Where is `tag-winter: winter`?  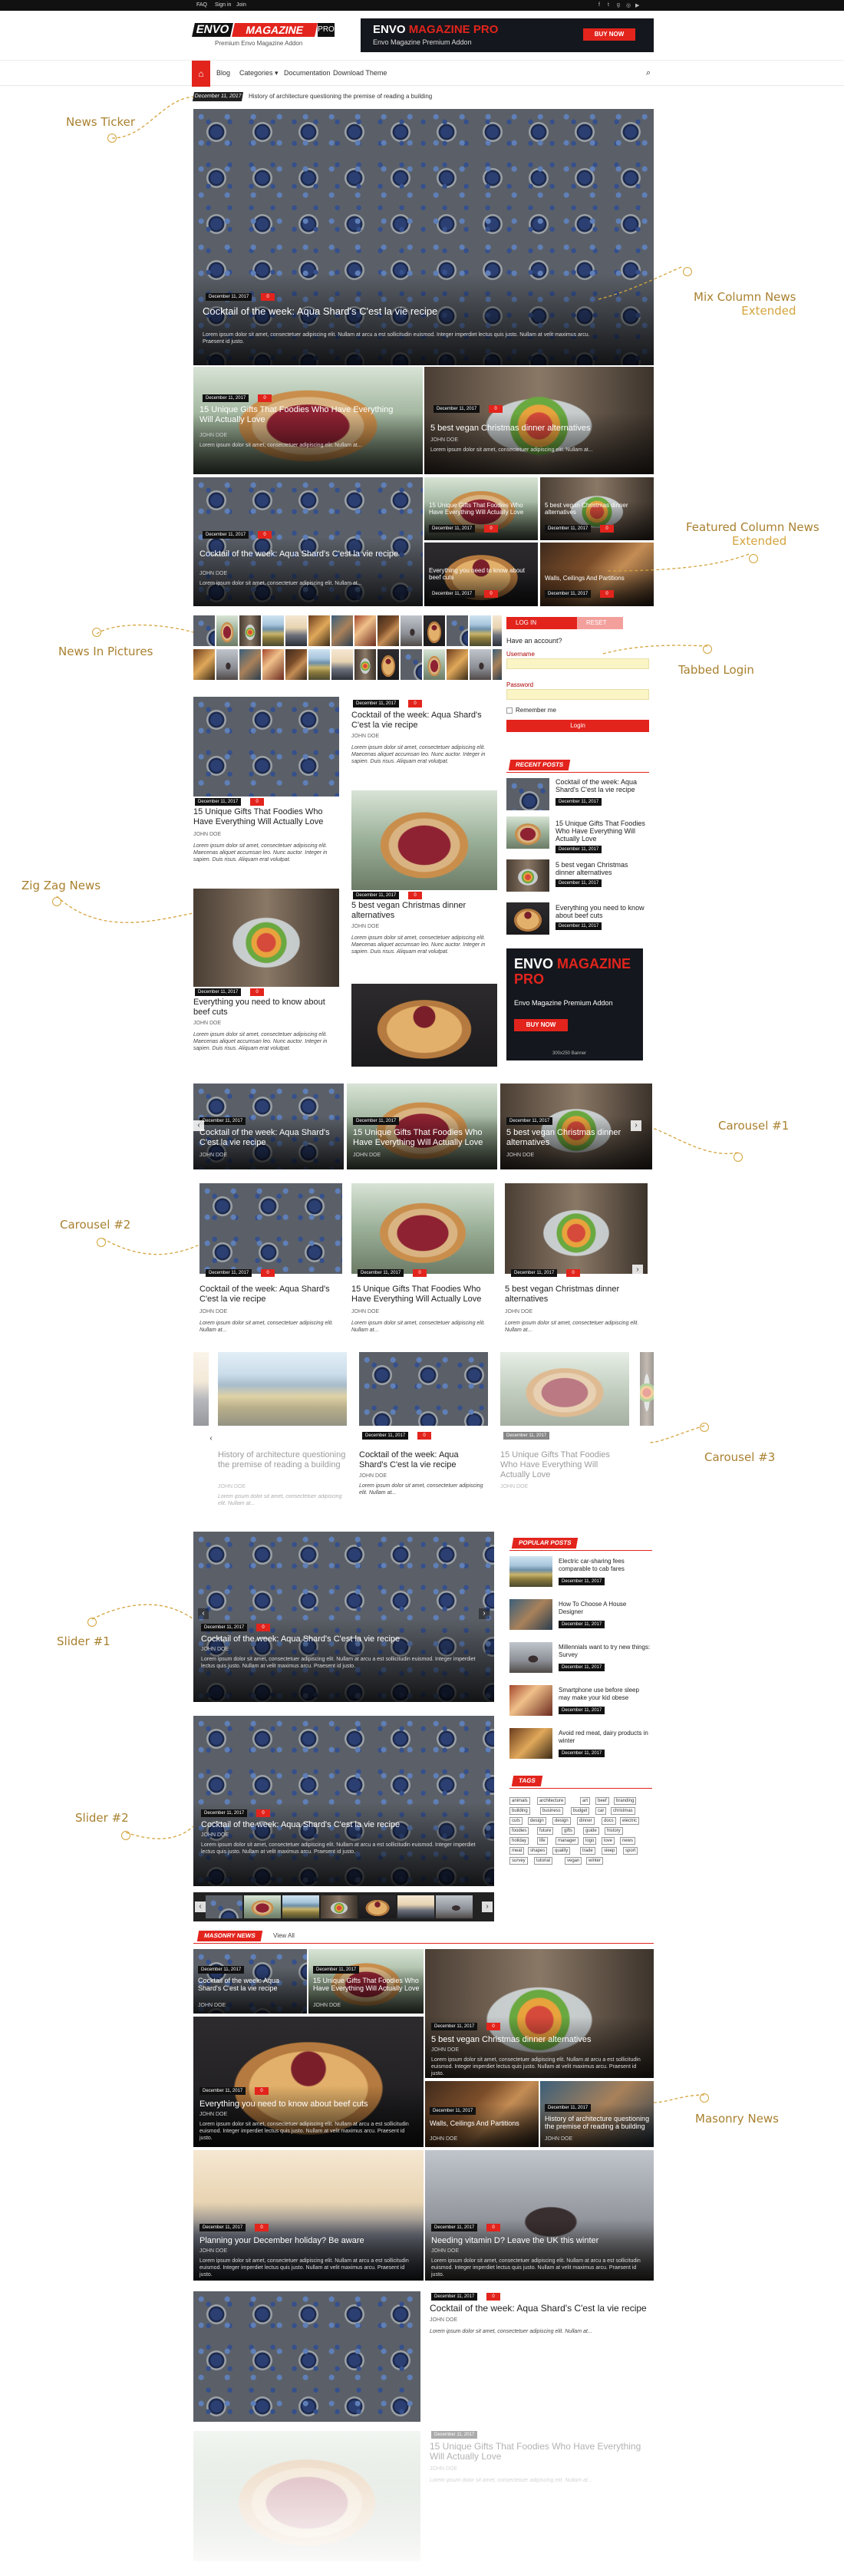 tag-winter: winter is located at coordinates (595, 1861).